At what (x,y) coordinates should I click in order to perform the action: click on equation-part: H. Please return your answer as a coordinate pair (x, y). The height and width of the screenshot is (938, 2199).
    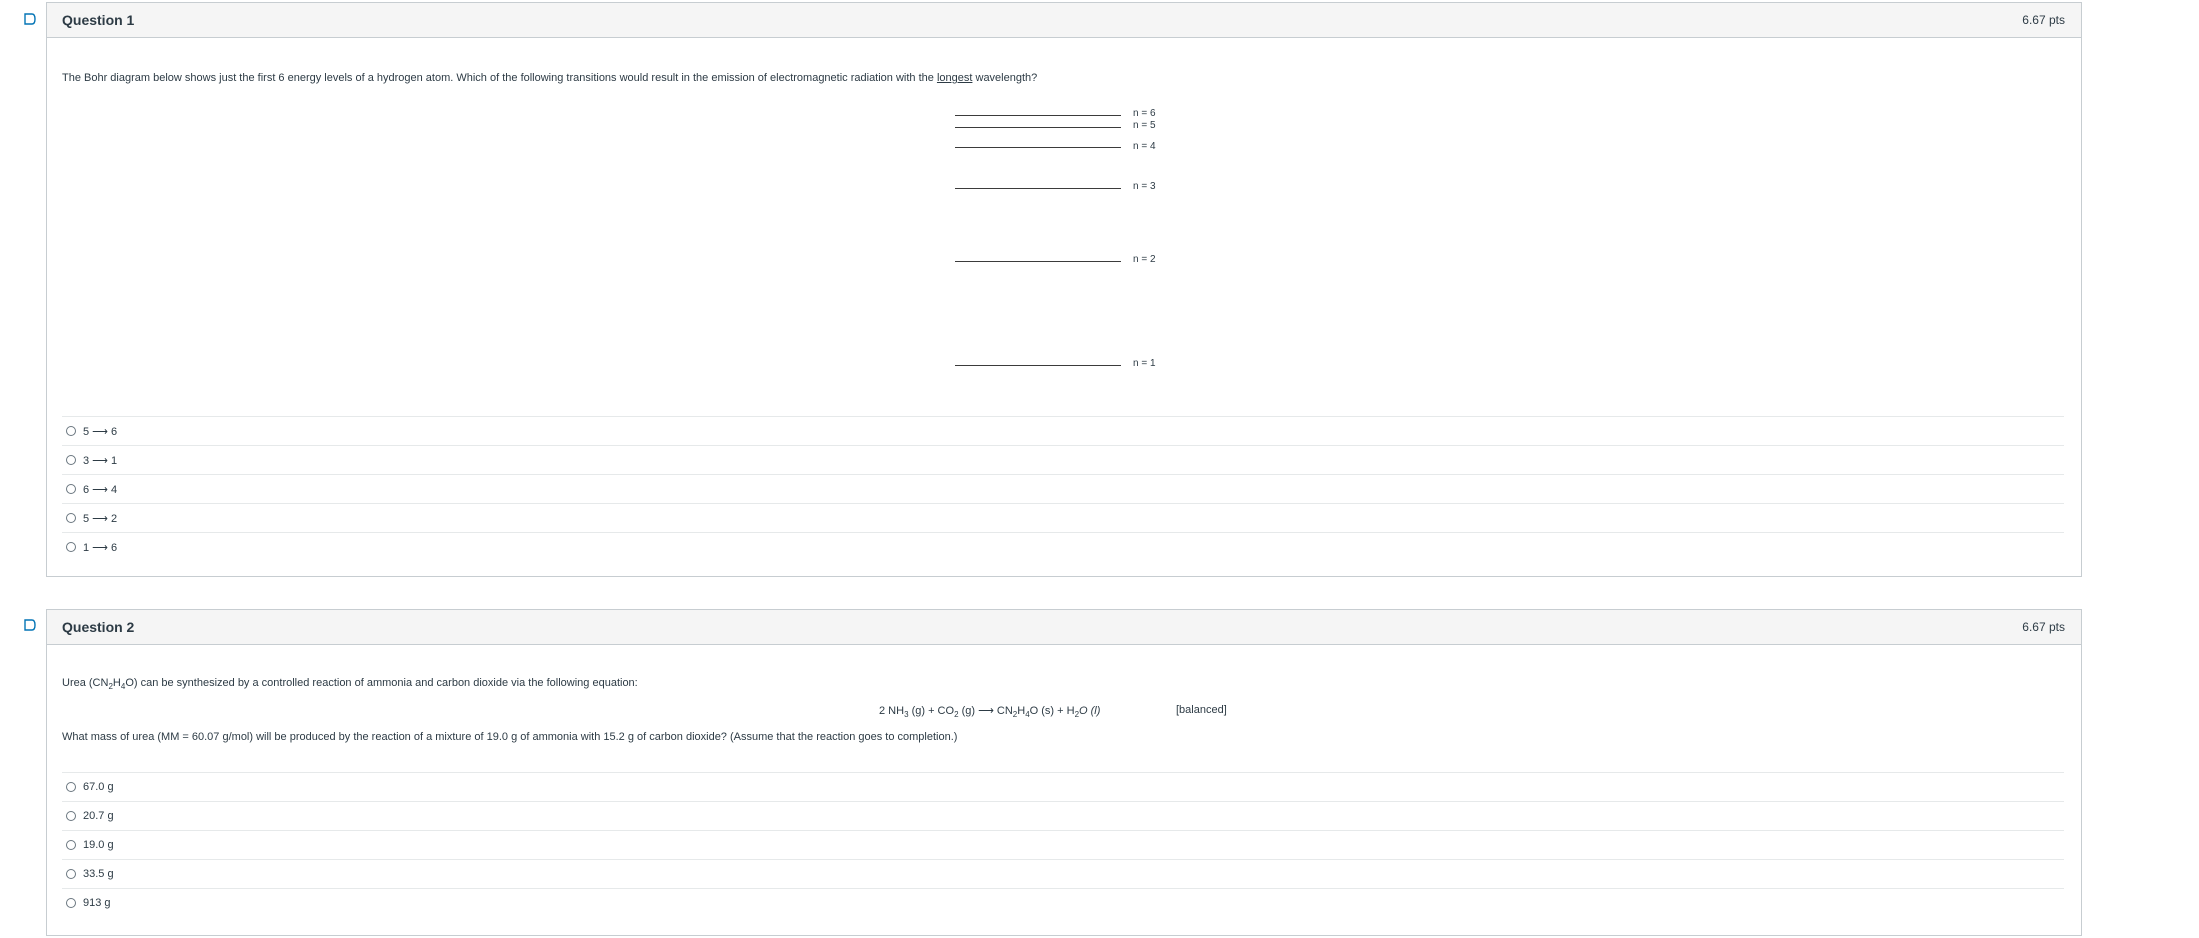
    Looking at the image, I should click on (1021, 711).